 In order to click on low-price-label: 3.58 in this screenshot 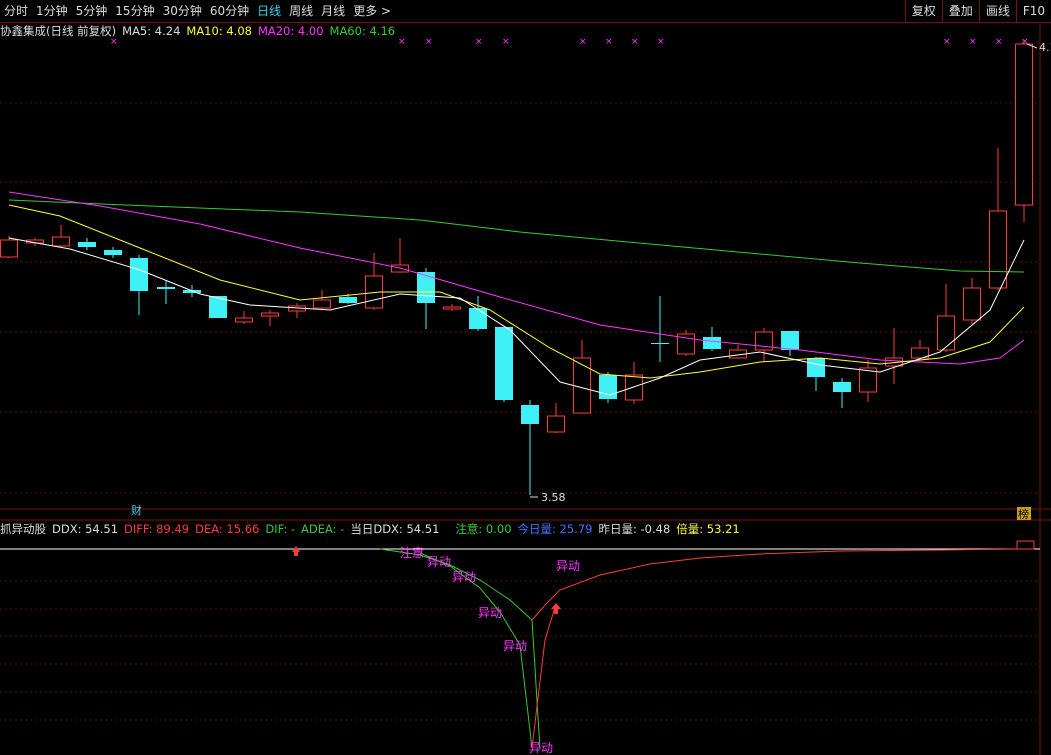, I will do `click(553, 497)`.